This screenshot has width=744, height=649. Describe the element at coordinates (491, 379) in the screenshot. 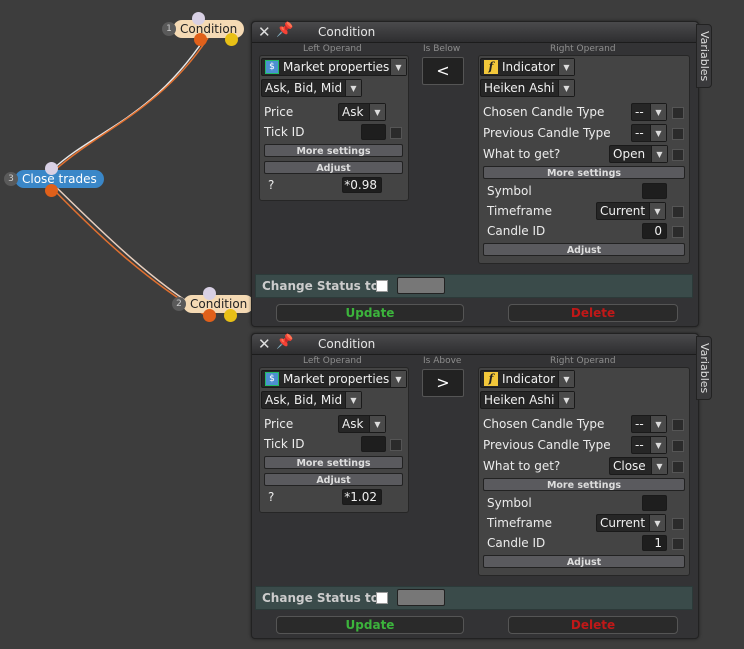

I see `function-icon: f` at that location.